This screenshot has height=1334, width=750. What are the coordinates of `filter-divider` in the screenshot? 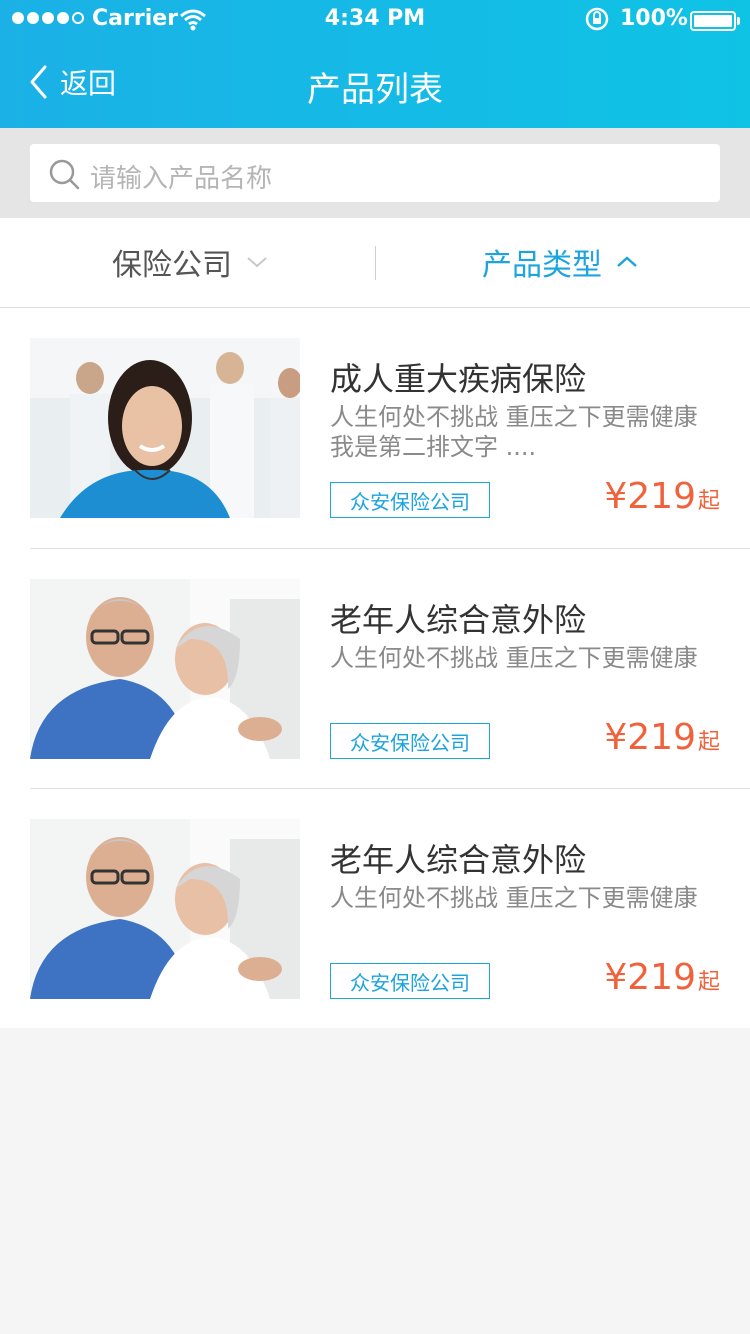 It's located at (375, 263).